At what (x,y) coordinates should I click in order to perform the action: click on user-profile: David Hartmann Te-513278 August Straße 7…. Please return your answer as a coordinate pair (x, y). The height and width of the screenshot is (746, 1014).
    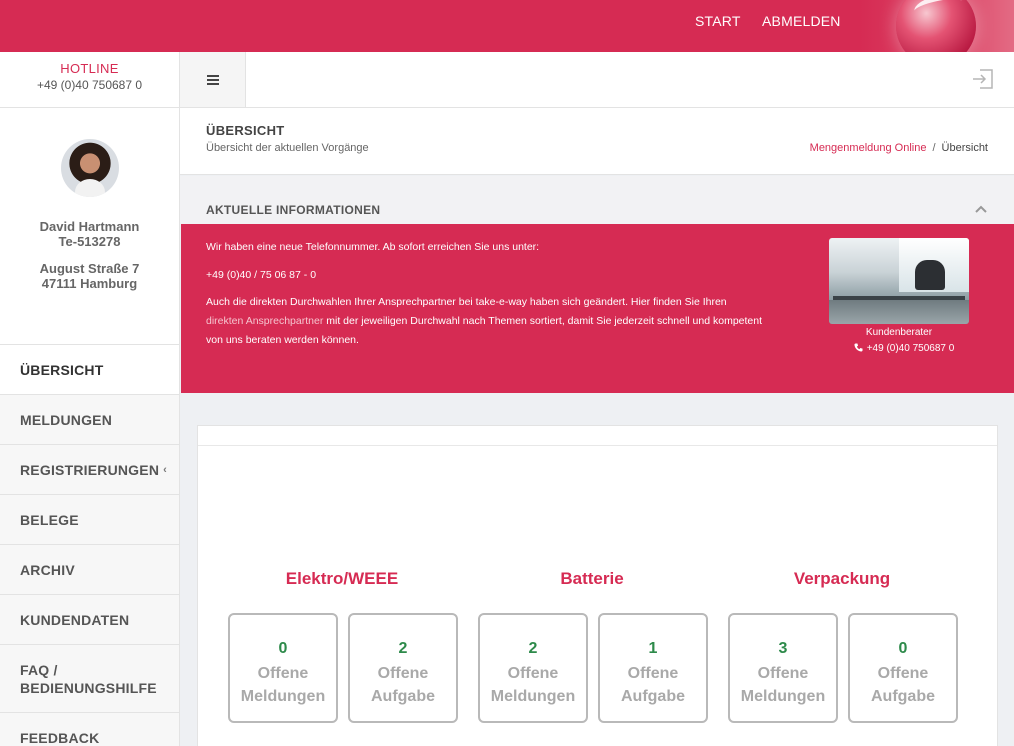
    Looking at the image, I should click on (89, 242).